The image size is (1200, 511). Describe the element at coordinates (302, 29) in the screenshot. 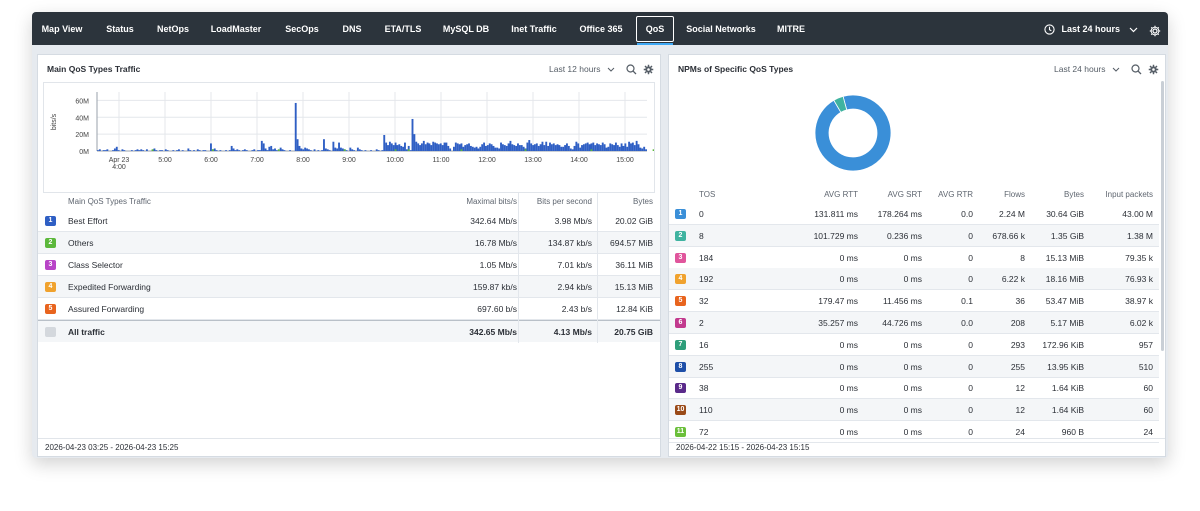

I see `tab-secops: SecOps` at that location.